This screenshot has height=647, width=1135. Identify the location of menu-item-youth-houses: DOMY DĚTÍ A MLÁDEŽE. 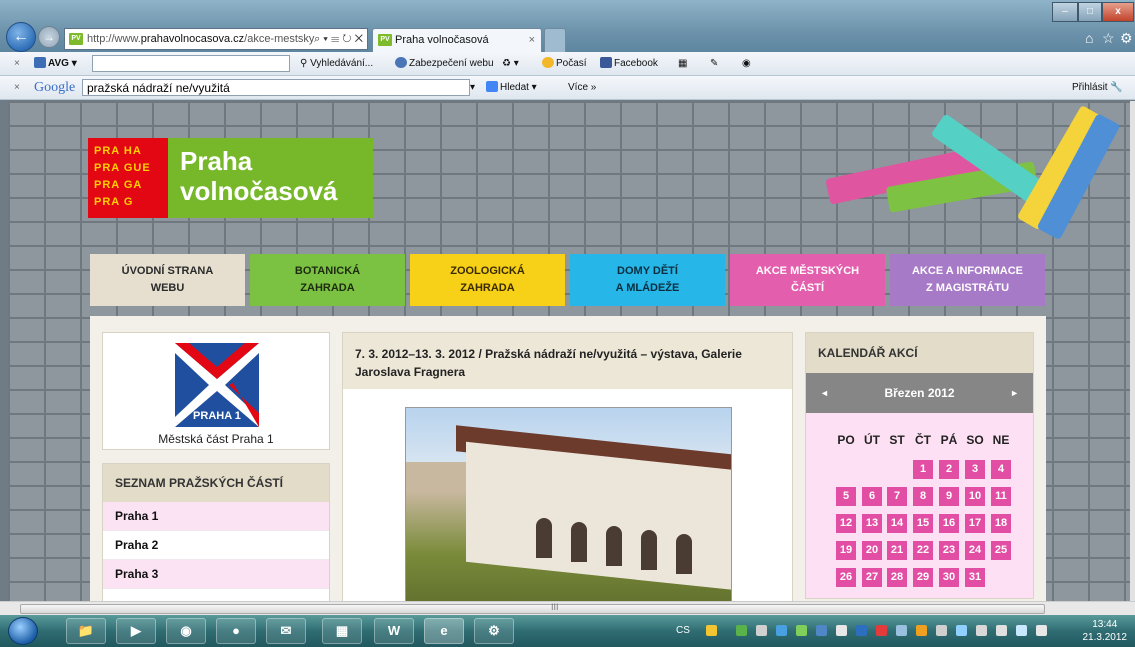
(647, 280).